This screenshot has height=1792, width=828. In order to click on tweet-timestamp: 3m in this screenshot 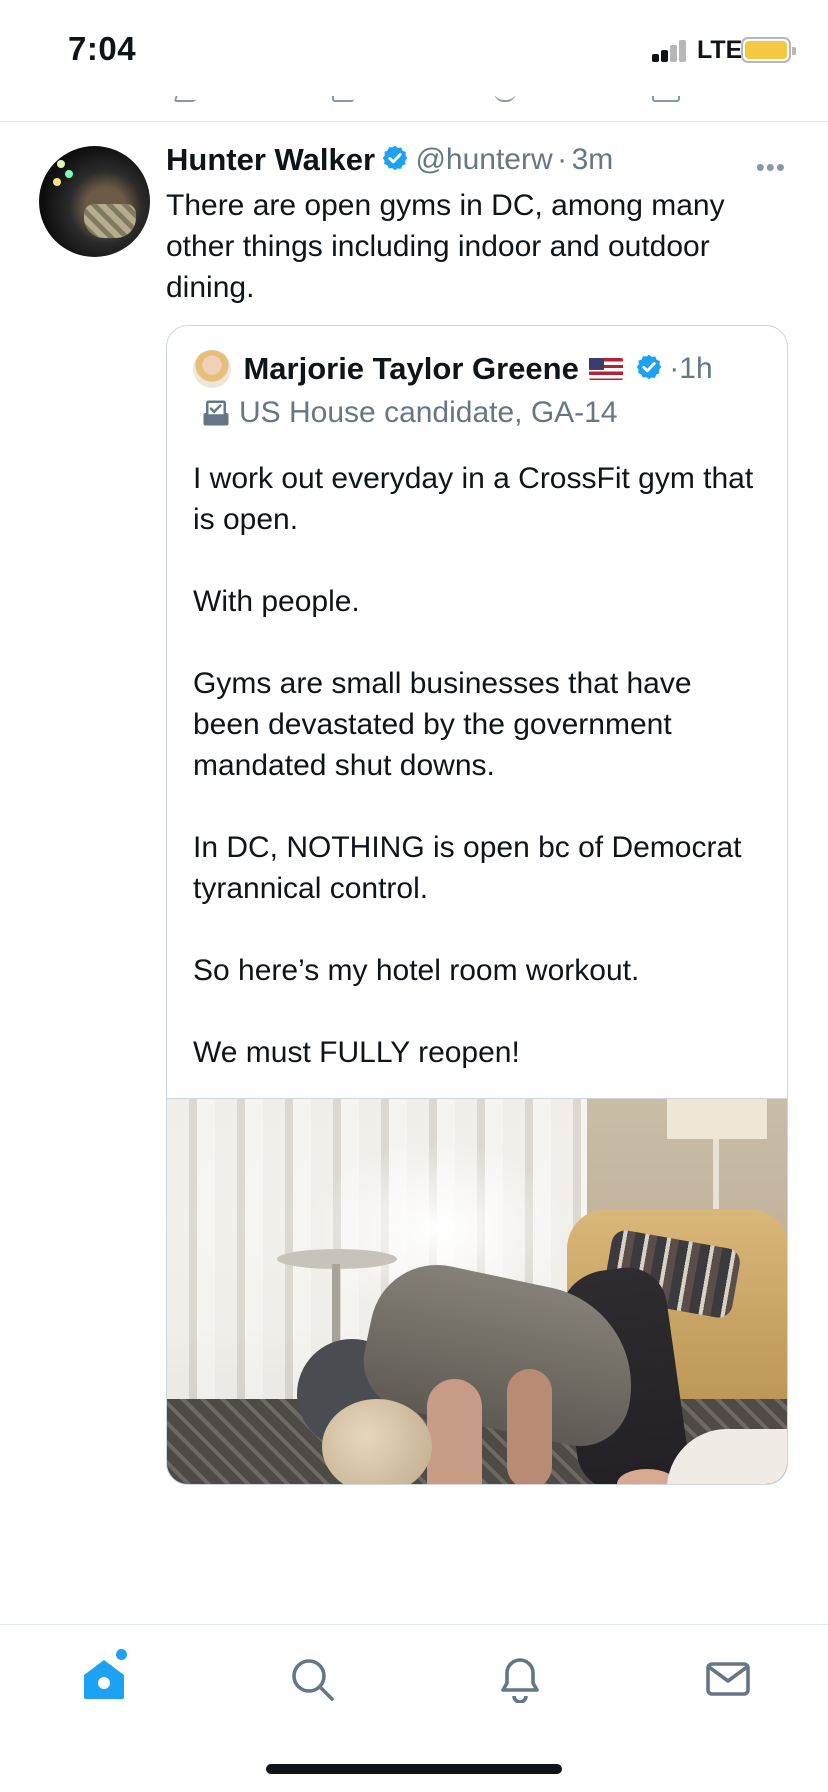, I will do `click(593, 159)`.